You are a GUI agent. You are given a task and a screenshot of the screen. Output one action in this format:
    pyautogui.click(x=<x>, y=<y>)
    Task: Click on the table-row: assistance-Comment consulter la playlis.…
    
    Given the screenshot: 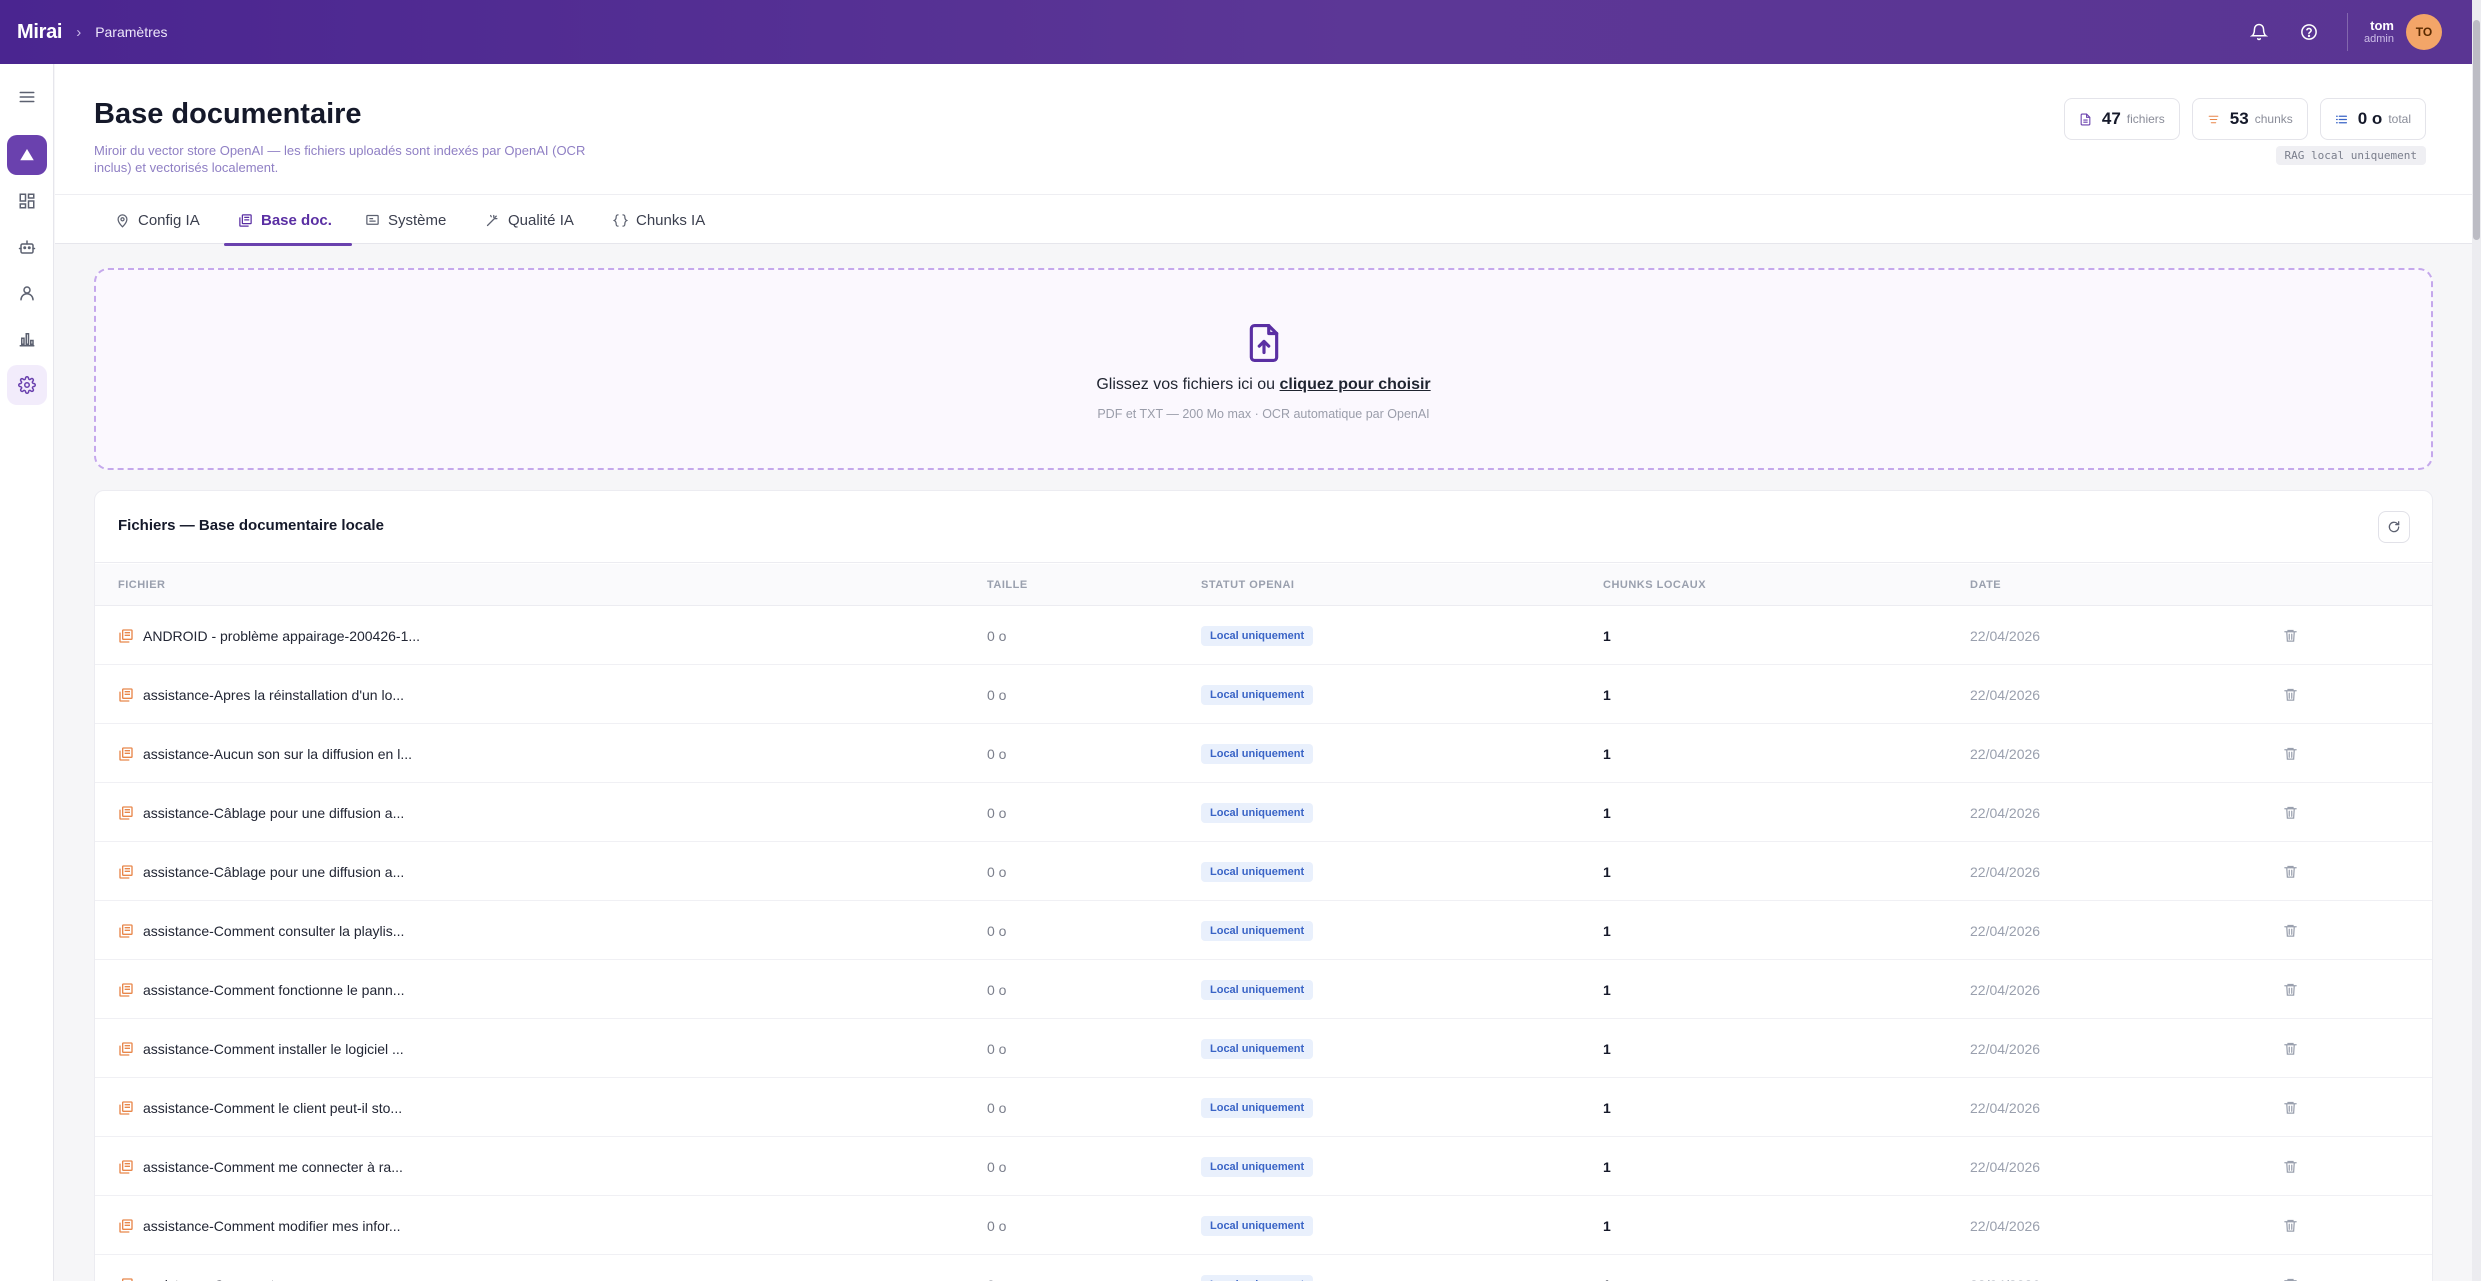 What is the action you would take?
    pyautogui.click(x=1263, y=930)
    